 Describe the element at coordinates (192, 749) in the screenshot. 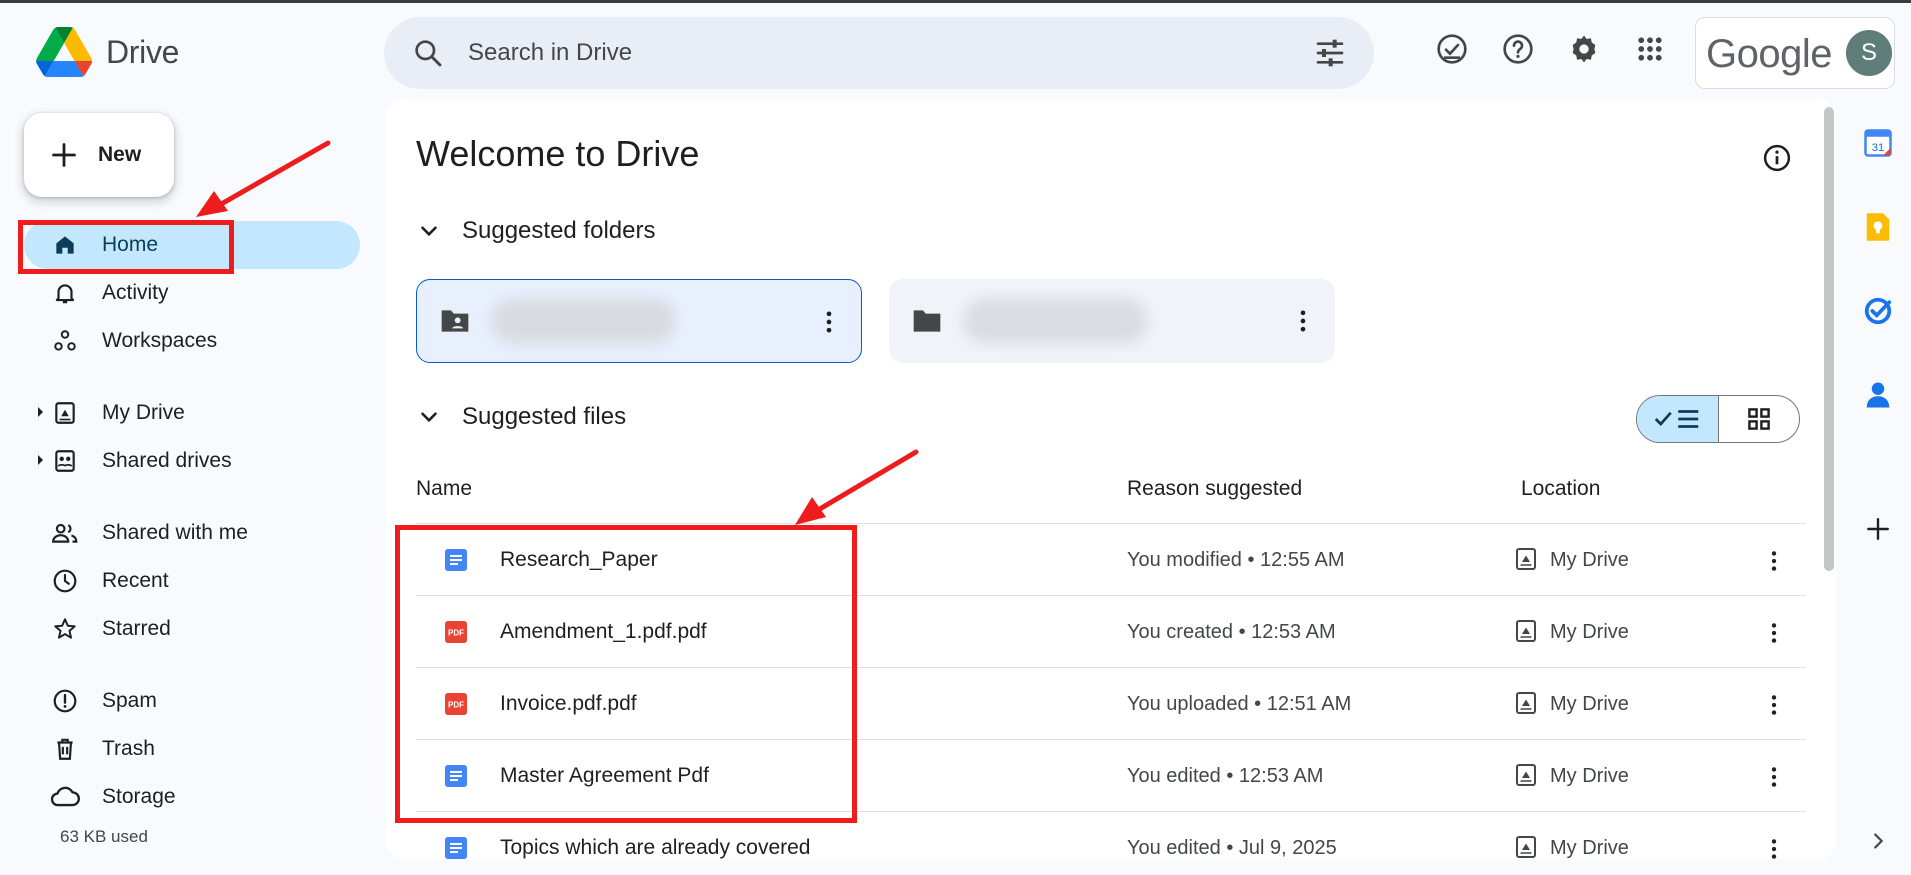

I see `sidebar-item-trash: Trash` at that location.